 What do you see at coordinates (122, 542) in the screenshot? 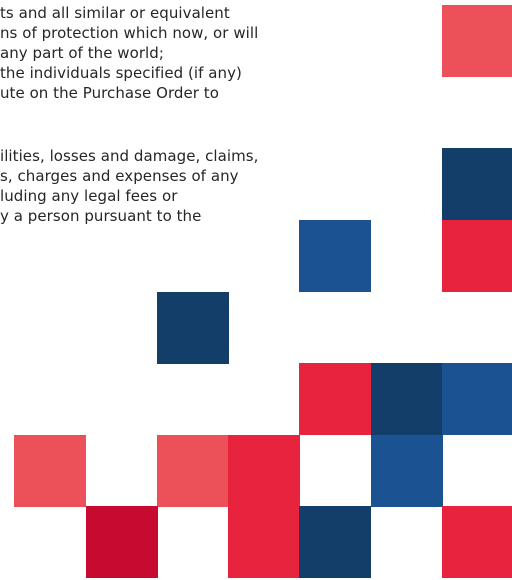
I see `crimson-tile-row3-a` at bounding box center [122, 542].